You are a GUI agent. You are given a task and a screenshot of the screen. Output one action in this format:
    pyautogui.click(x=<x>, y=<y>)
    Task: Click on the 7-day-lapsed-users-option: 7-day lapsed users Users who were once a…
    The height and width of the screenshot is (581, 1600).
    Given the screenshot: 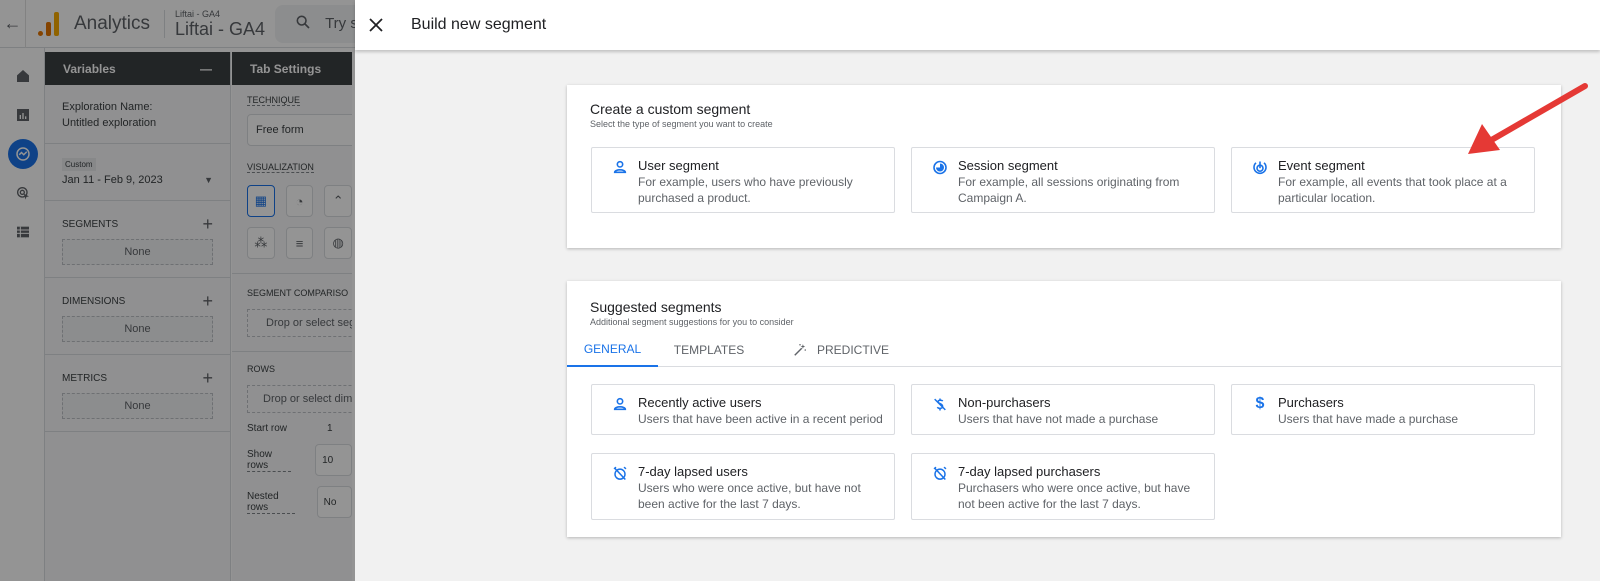 What is the action you would take?
    pyautogui.click(x=743, y=486)
    